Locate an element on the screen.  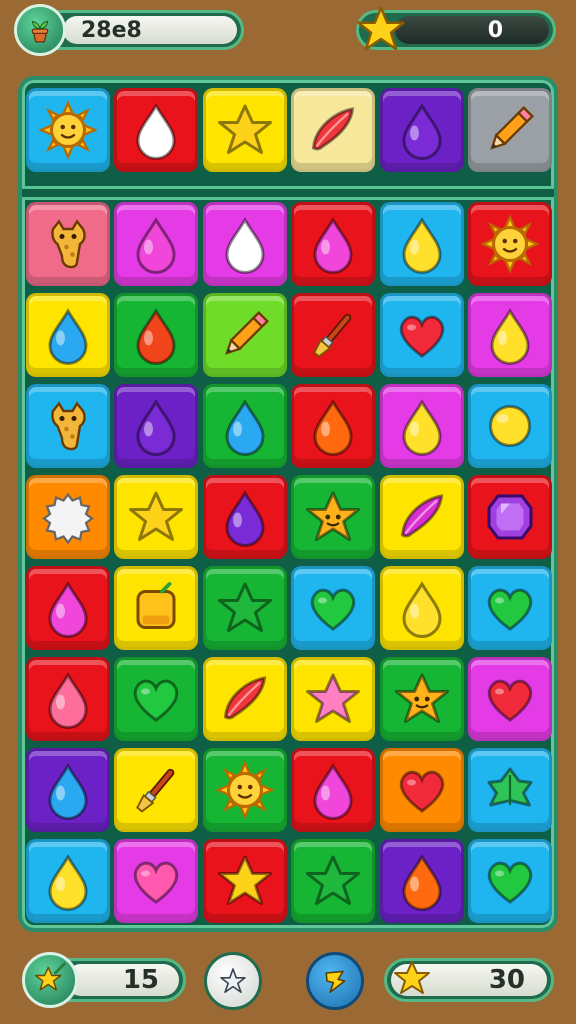
brush-icon is located at coordinates (333, 335).